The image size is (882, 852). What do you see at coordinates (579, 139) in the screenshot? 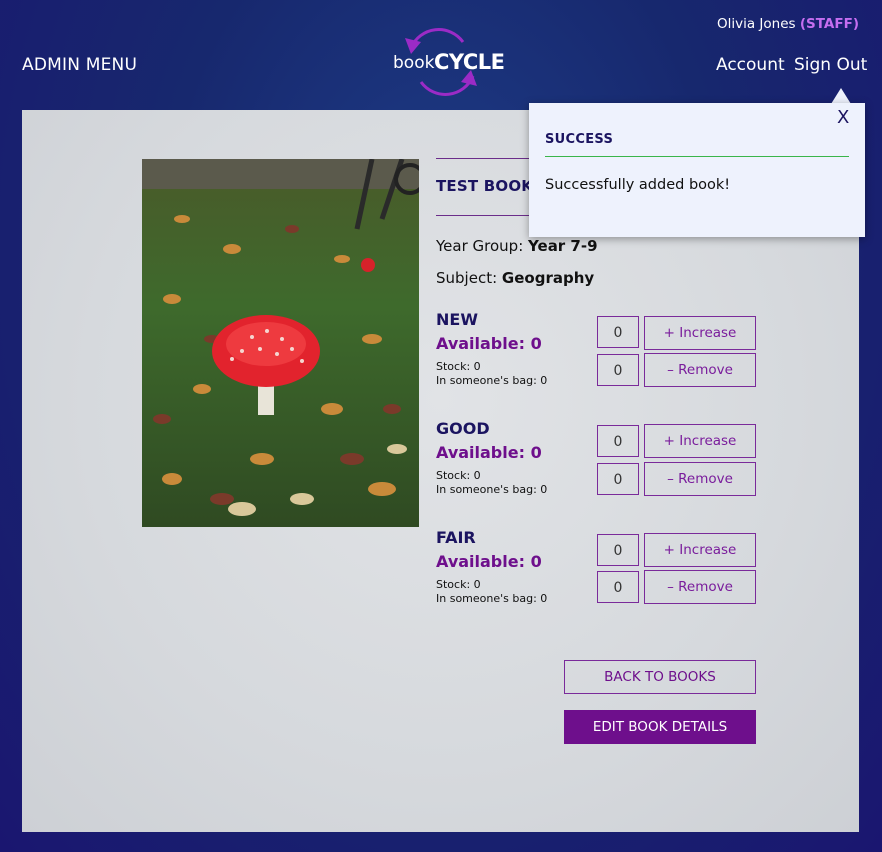
I see `toast-title: SUCCESS` at bounding box center [579, 139].